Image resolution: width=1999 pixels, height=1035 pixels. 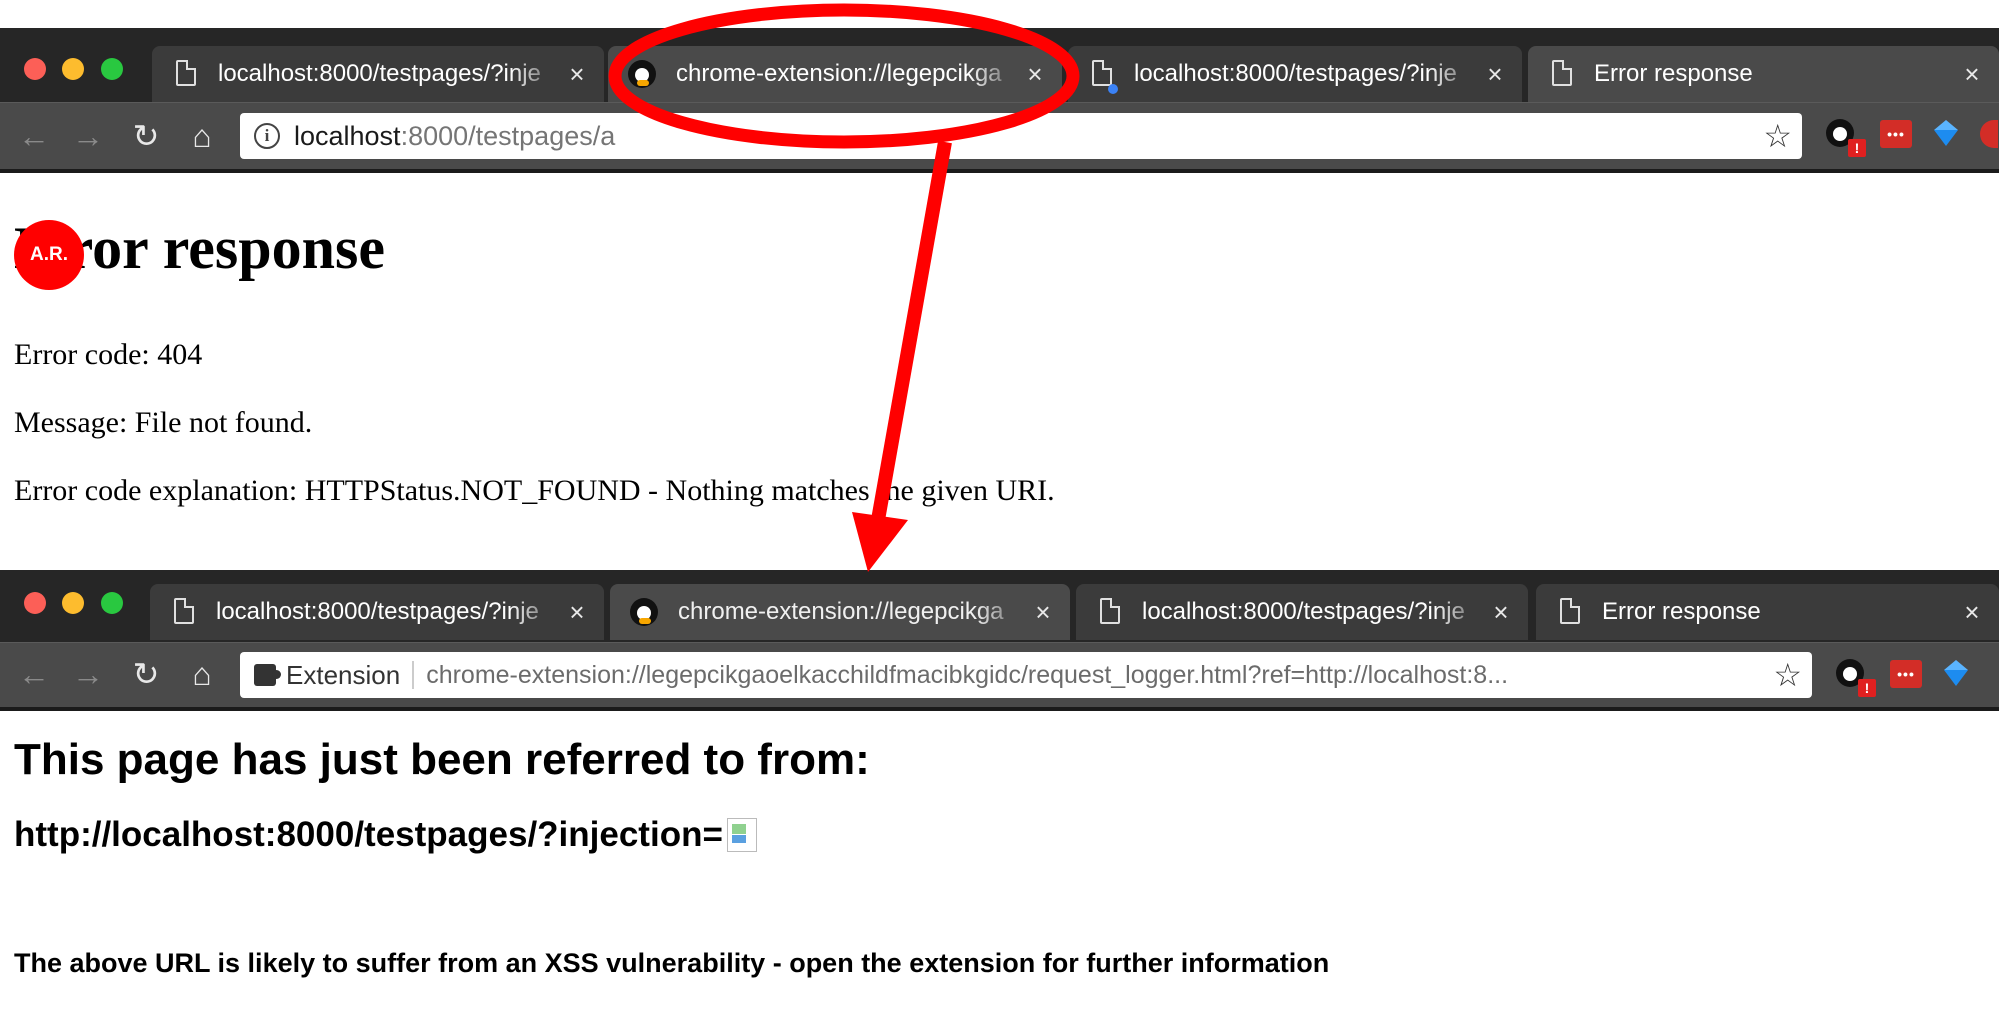 What do you see at coordinates (454, 136) in the screenshot?
I see `url-text: localhost:8000/testpages/a` at bounding box center [454, 136].